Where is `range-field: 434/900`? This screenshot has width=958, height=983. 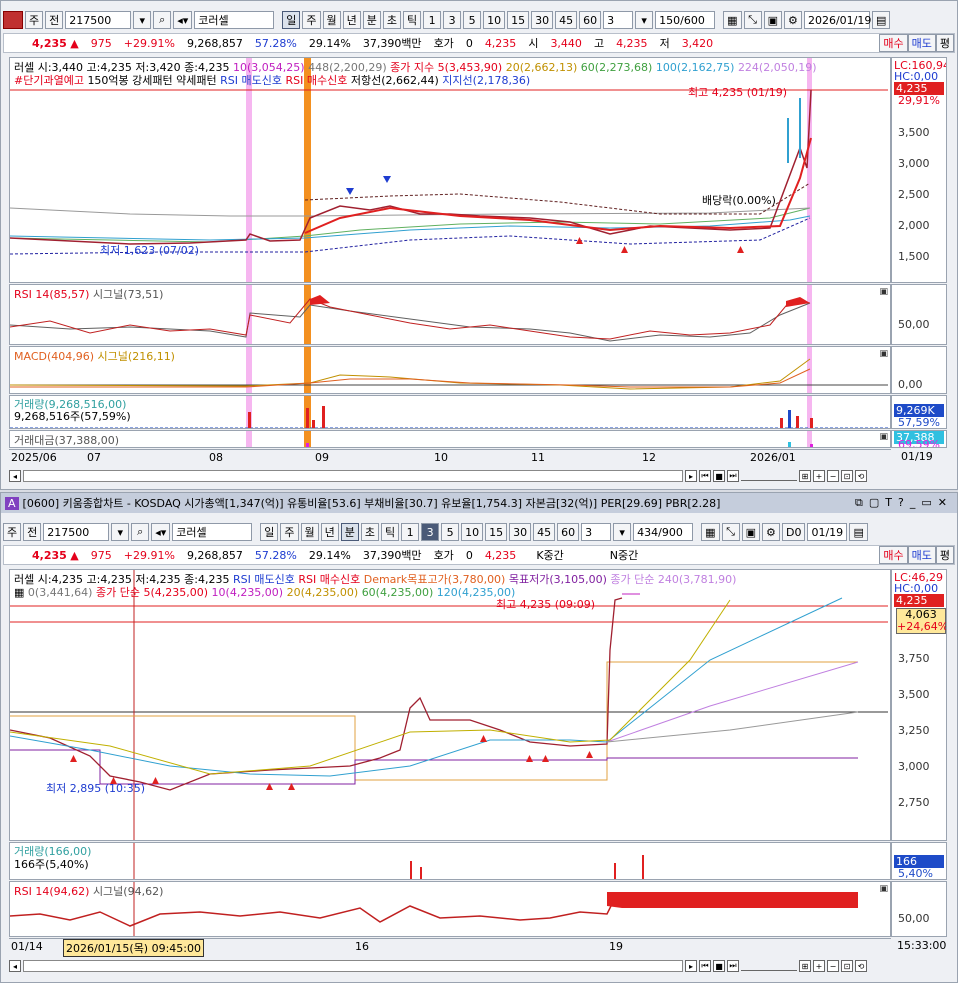
range-field: 434/900 is located at coordinates (663, 532).